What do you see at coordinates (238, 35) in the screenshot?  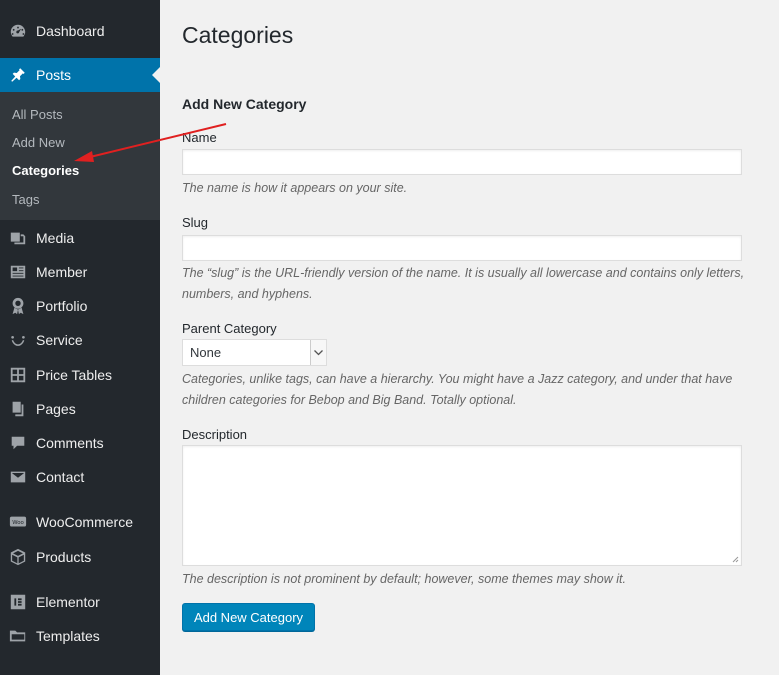 I see `page-title: Categories` at bounding box center [238, 35].